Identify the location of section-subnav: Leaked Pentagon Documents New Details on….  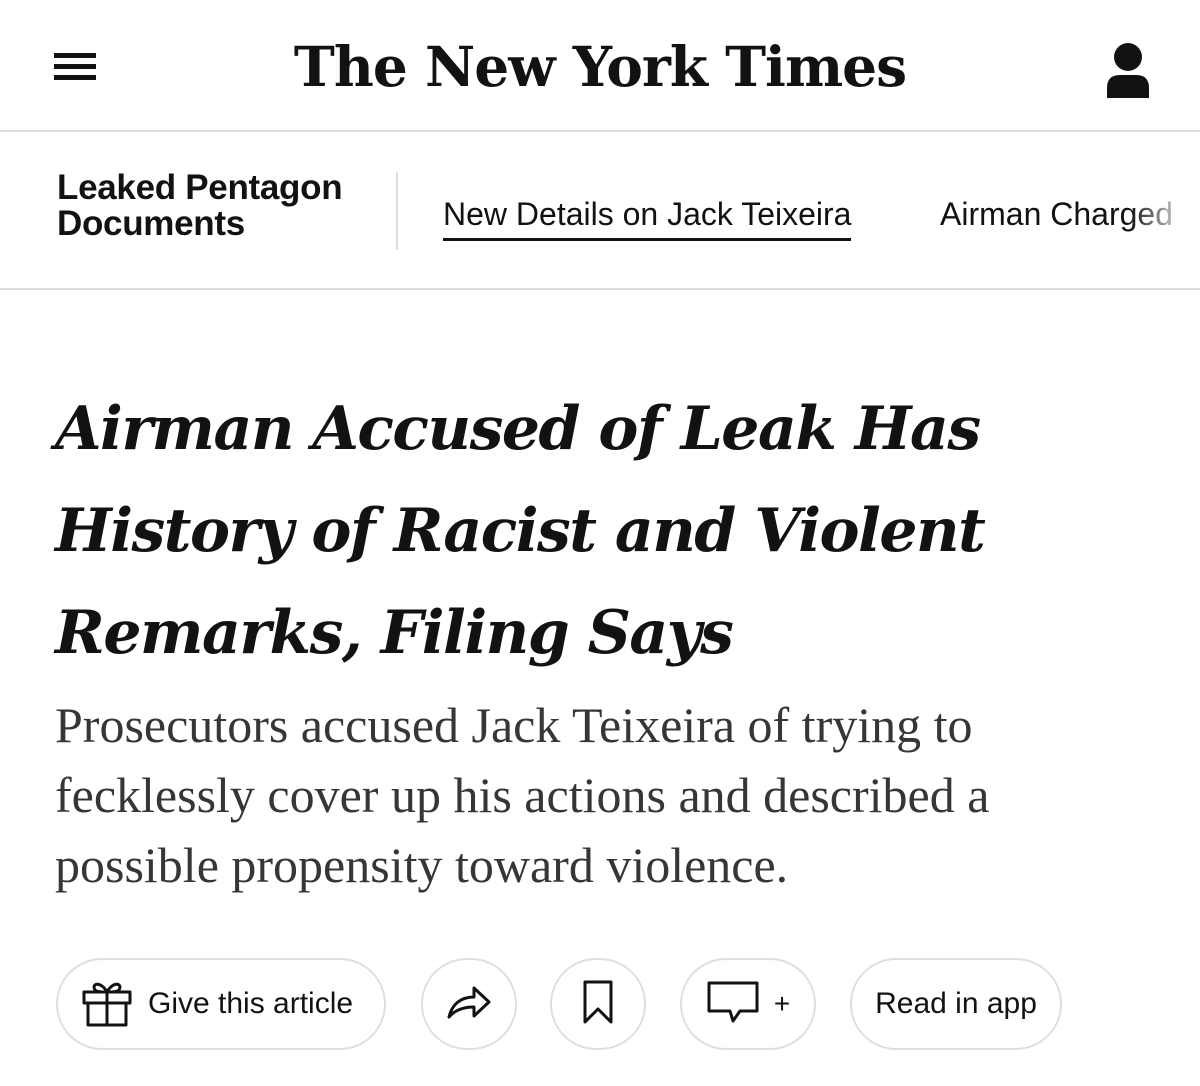
(600, 211).